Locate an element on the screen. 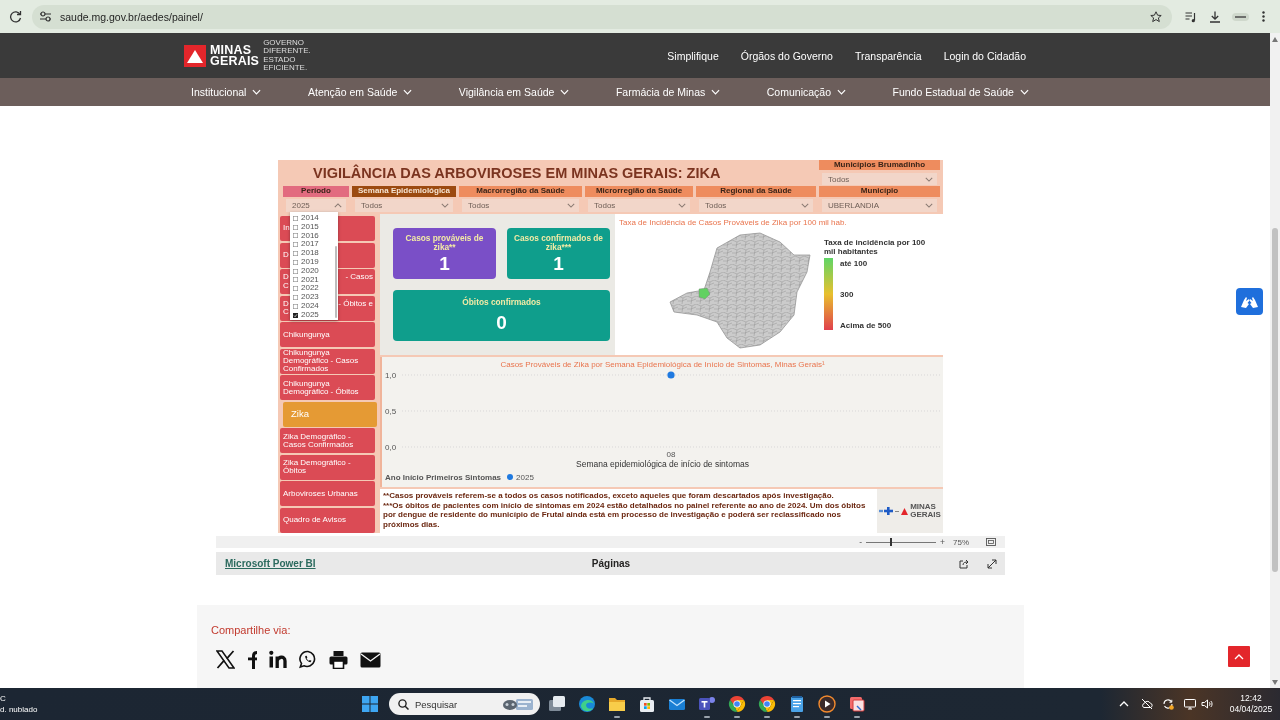 The image size is (1280, 720). footnote: ***Os óbitos de pacientes com início de sintomas em 2024 estão detalhados no painel referente ao ano de 2024. Um dos óbitos por dengue de residente do município de Frutal ainda está em processo de investigação e poderá ser reclassificado nos próximos dias. is located at coordinates (625, 514).